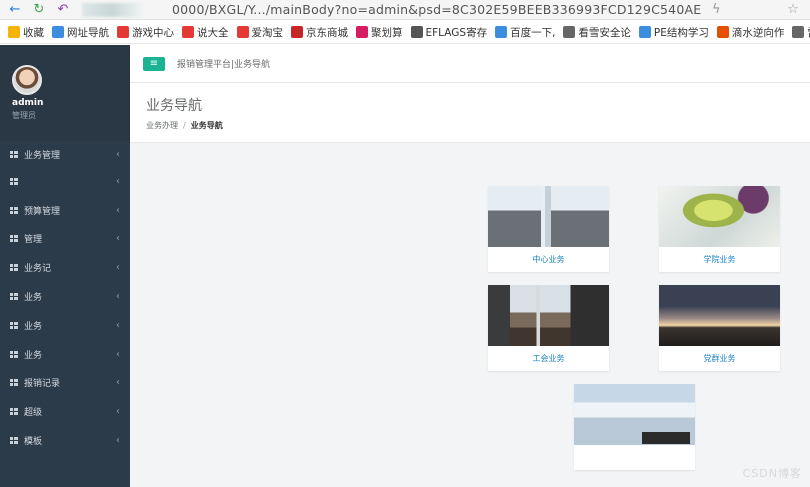  Describe the element at coordinates (63, 10) in the screenshot. I see `undo-icon: ↶` at that location.